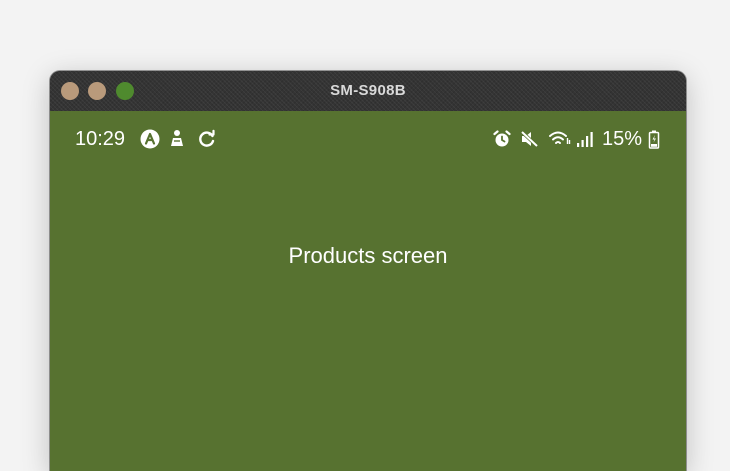 The height and width of the screenshot is (471, 730). What do you see at coordinates (654, 139) in the screenshot?
I see `battery-icon` at bounding box center [654, 139].